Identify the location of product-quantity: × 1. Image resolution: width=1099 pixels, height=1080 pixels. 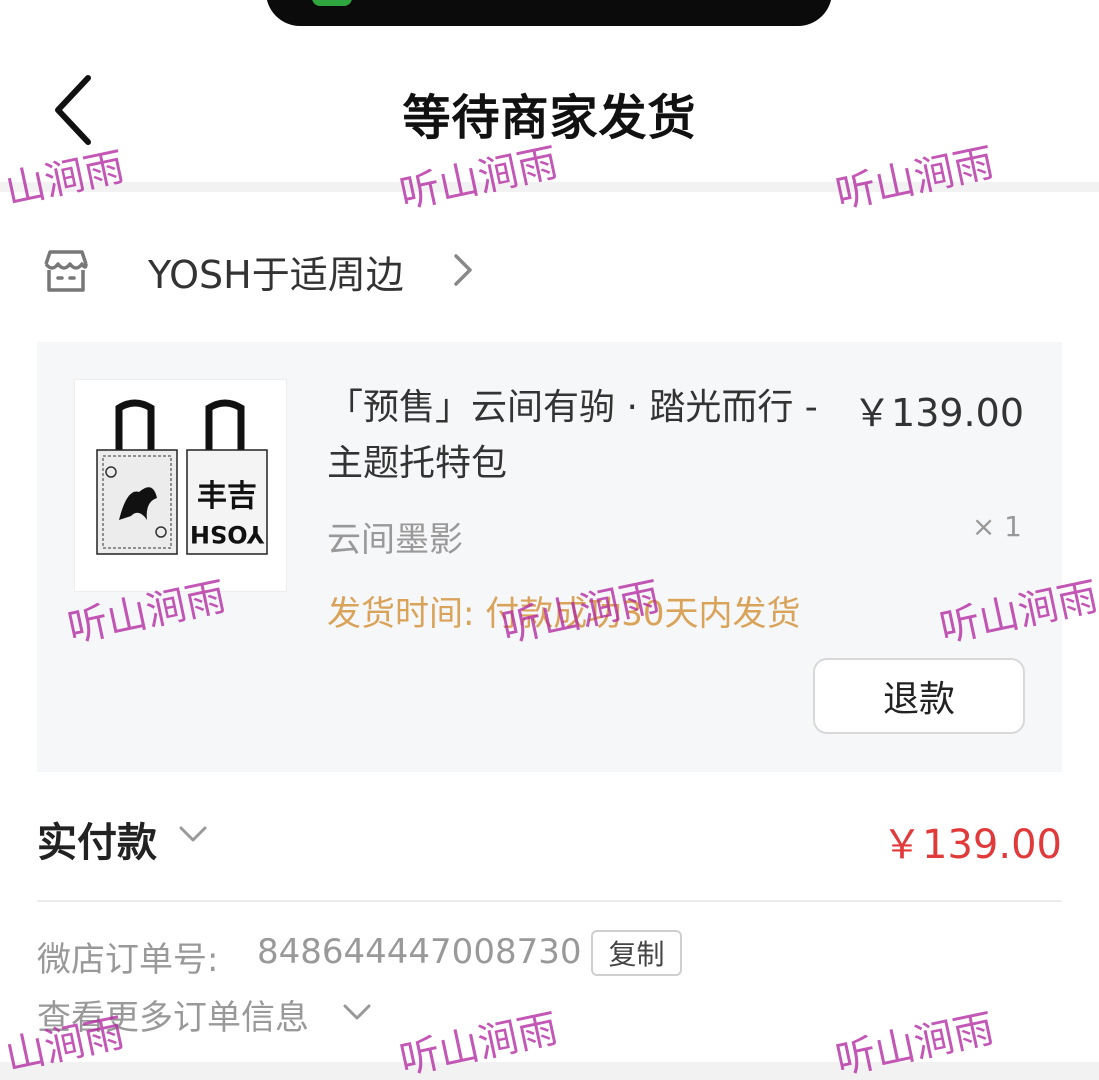
(996, 526).